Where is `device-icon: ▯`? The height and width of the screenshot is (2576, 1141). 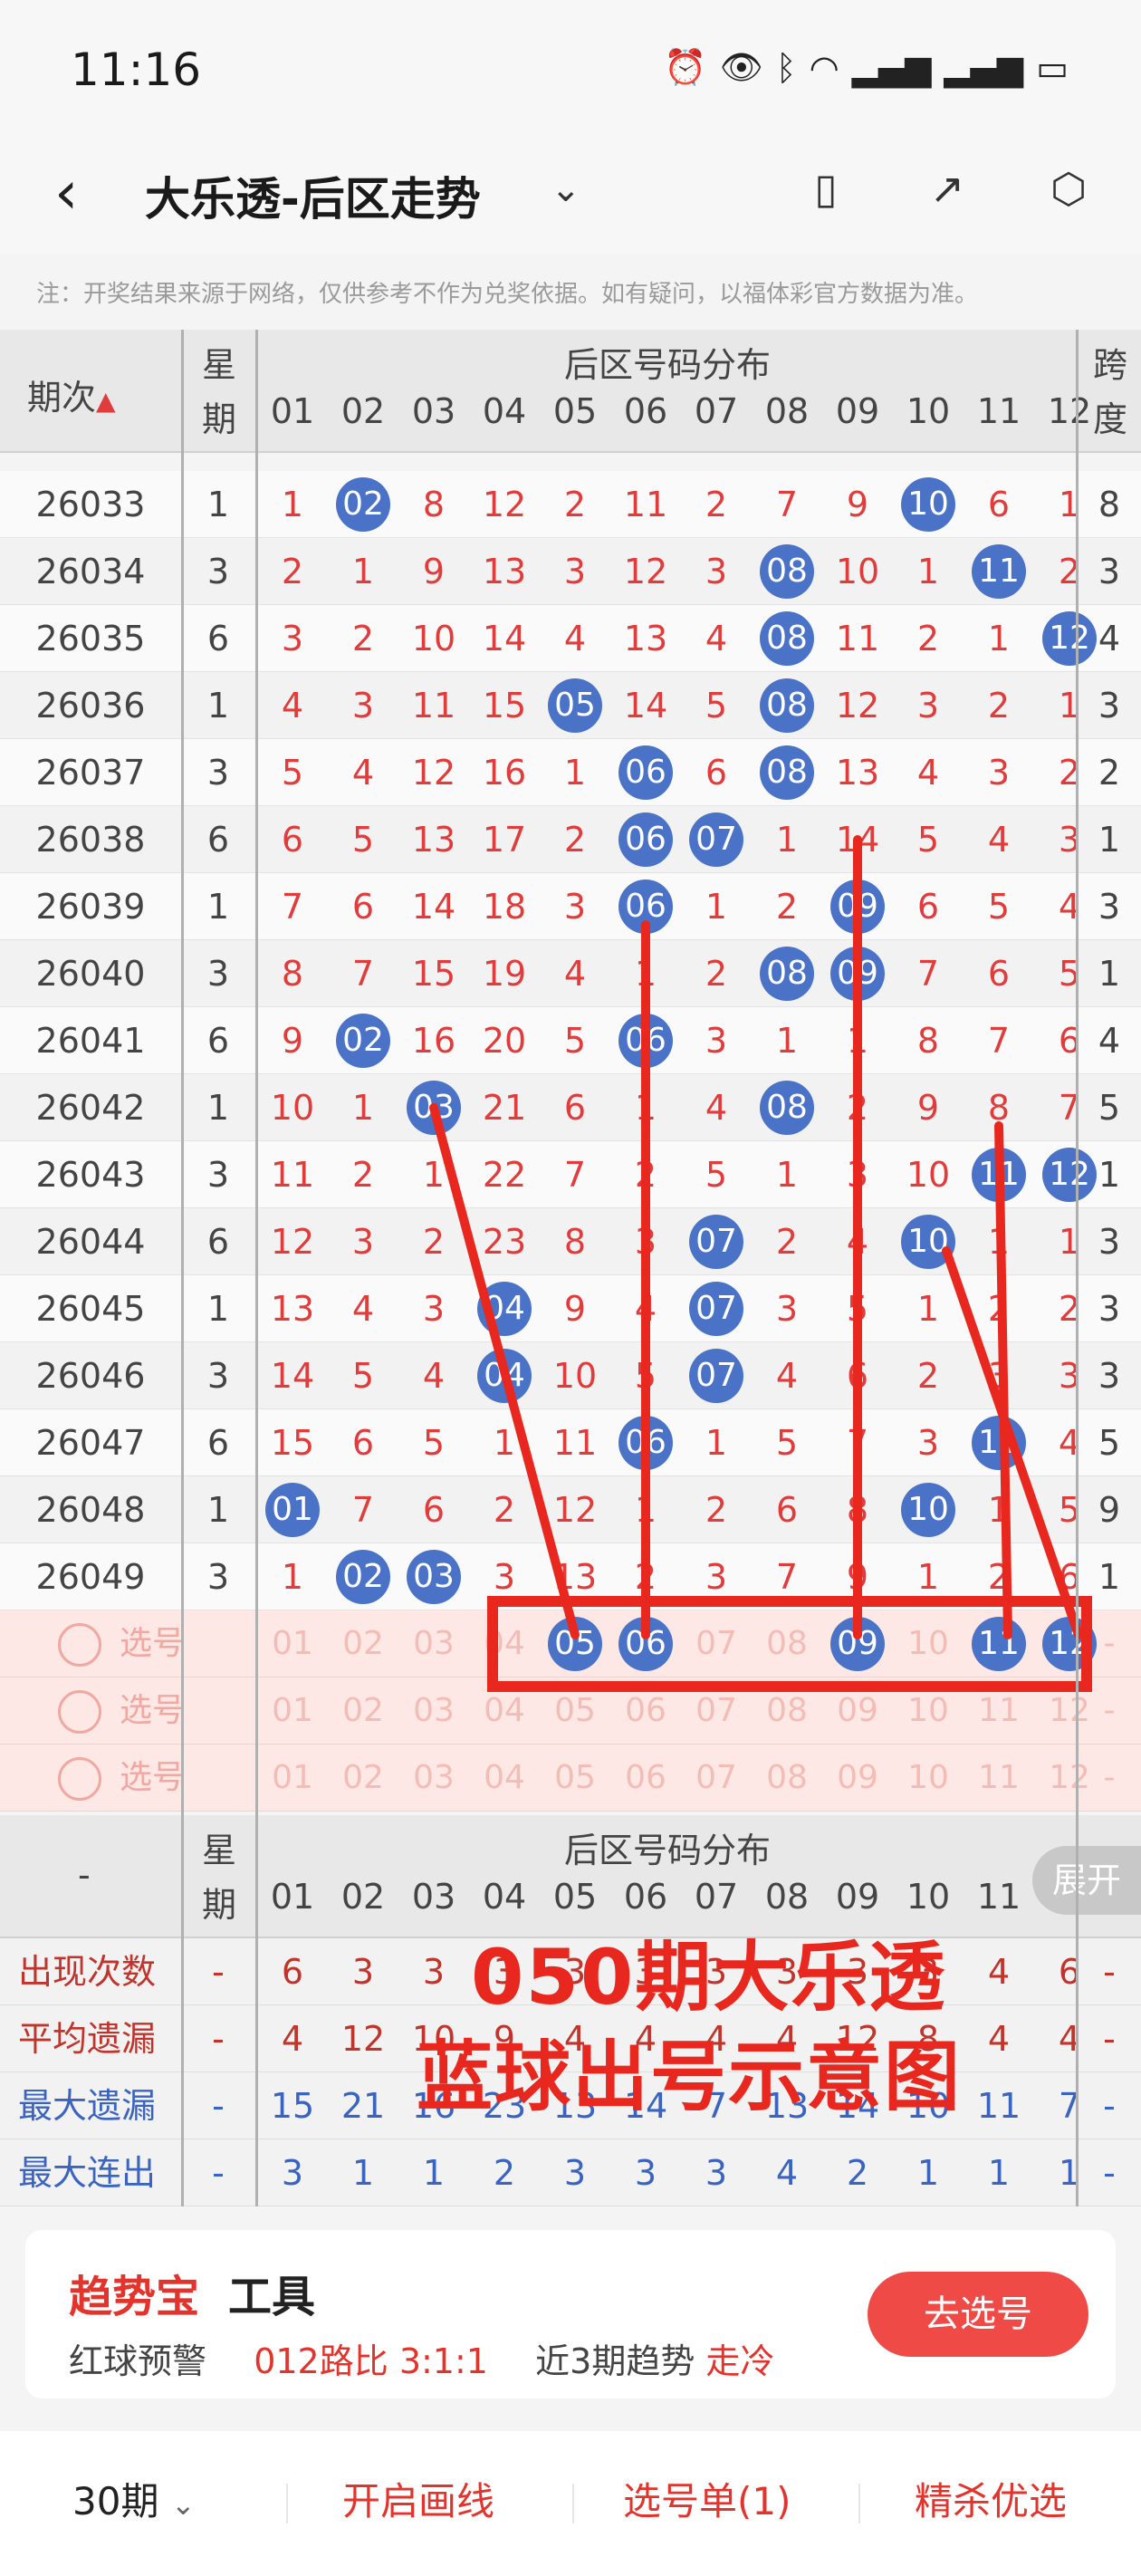 device-icon: ▯ is located at coordinates (826, 188).